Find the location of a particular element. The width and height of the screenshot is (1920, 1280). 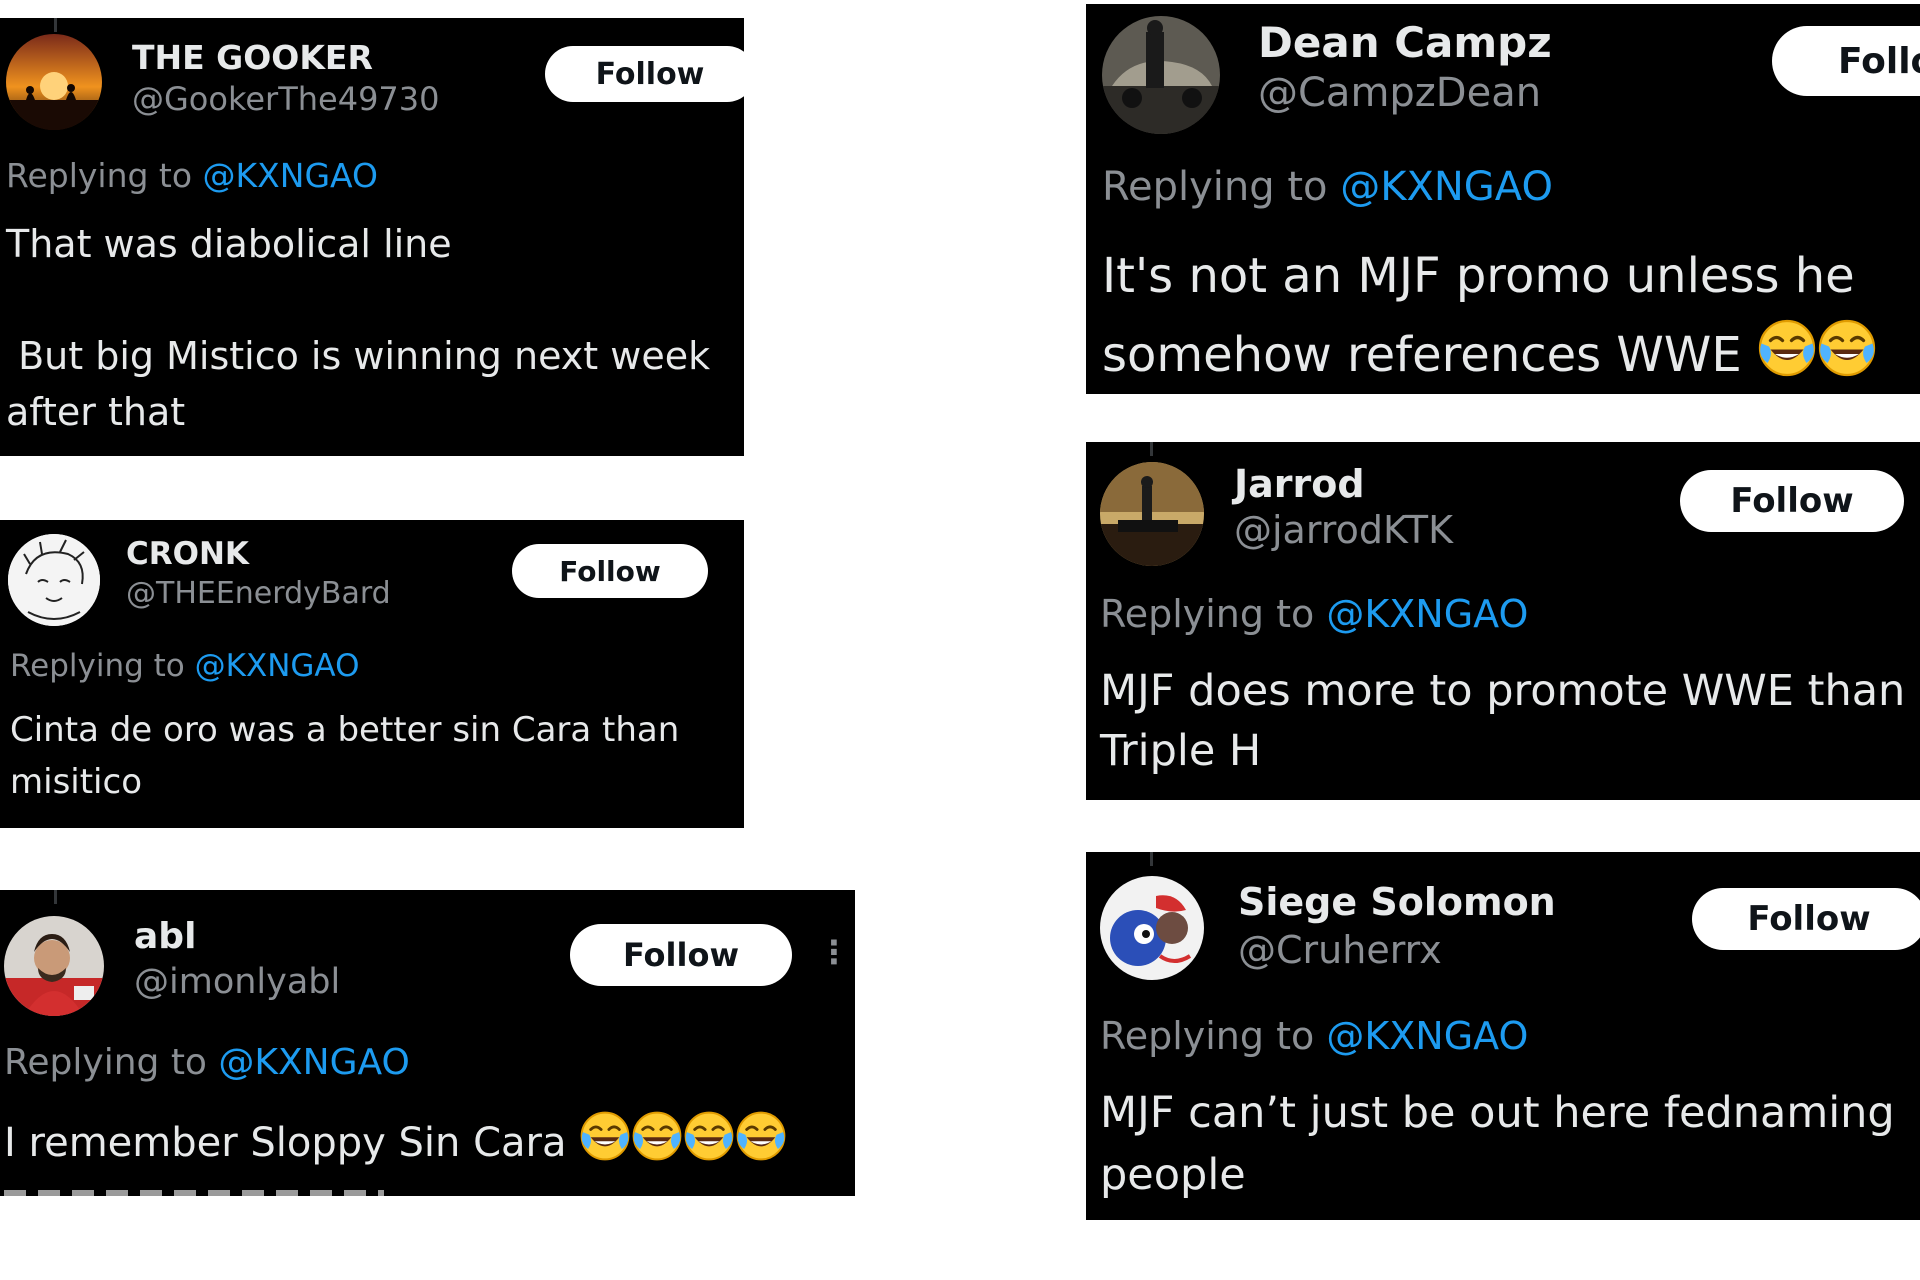

sunset-photo-icon is located at coordinates (54, 82).